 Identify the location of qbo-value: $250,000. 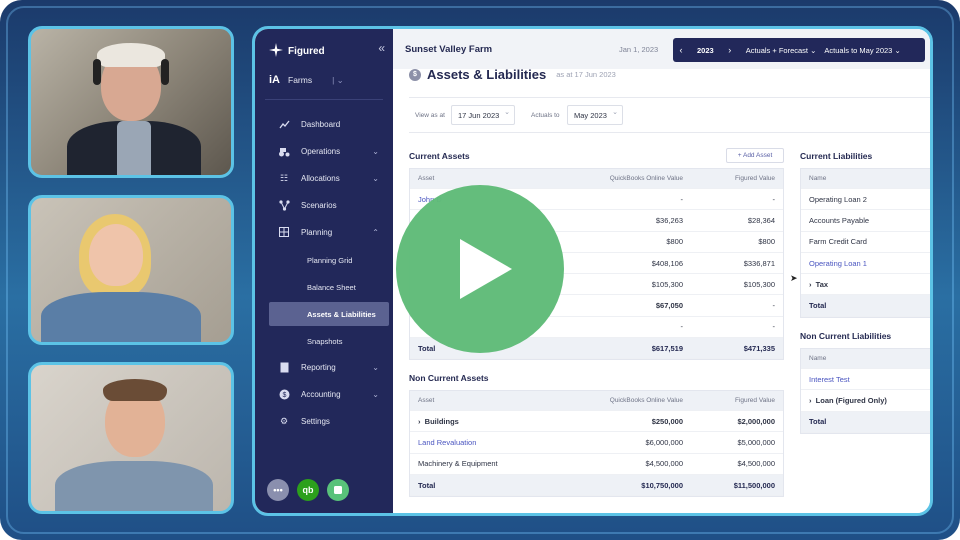
(667, 421).